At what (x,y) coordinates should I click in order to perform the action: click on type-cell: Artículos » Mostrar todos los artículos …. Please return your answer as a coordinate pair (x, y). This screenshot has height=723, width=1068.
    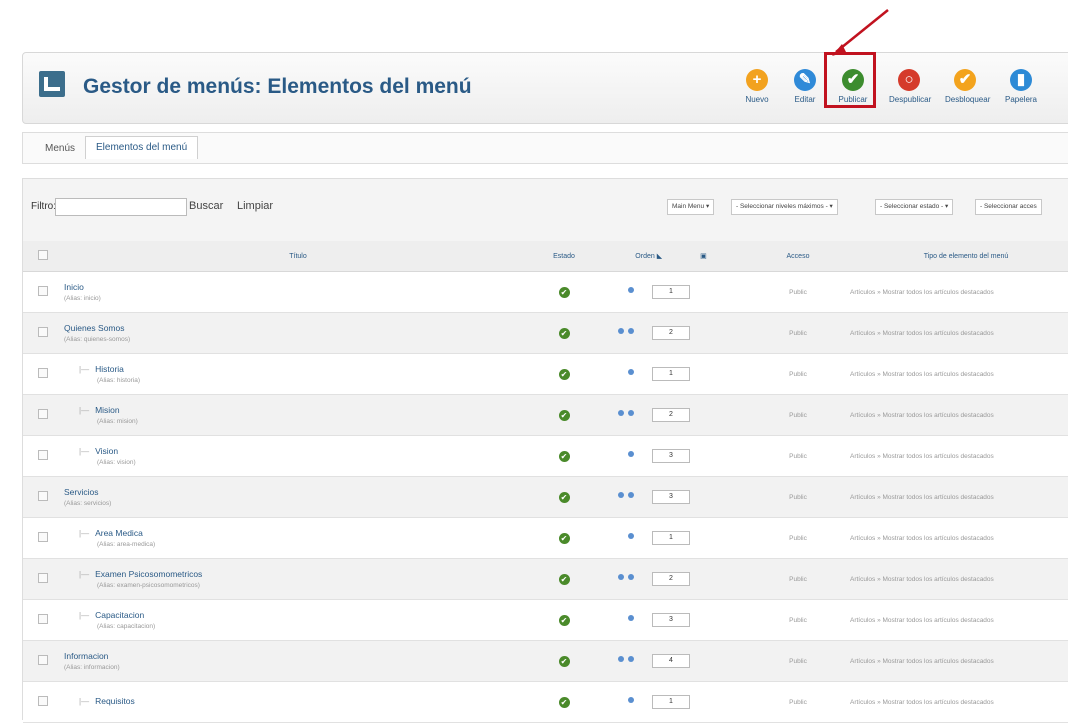
    Looking at the image, I should click on (958, 538).